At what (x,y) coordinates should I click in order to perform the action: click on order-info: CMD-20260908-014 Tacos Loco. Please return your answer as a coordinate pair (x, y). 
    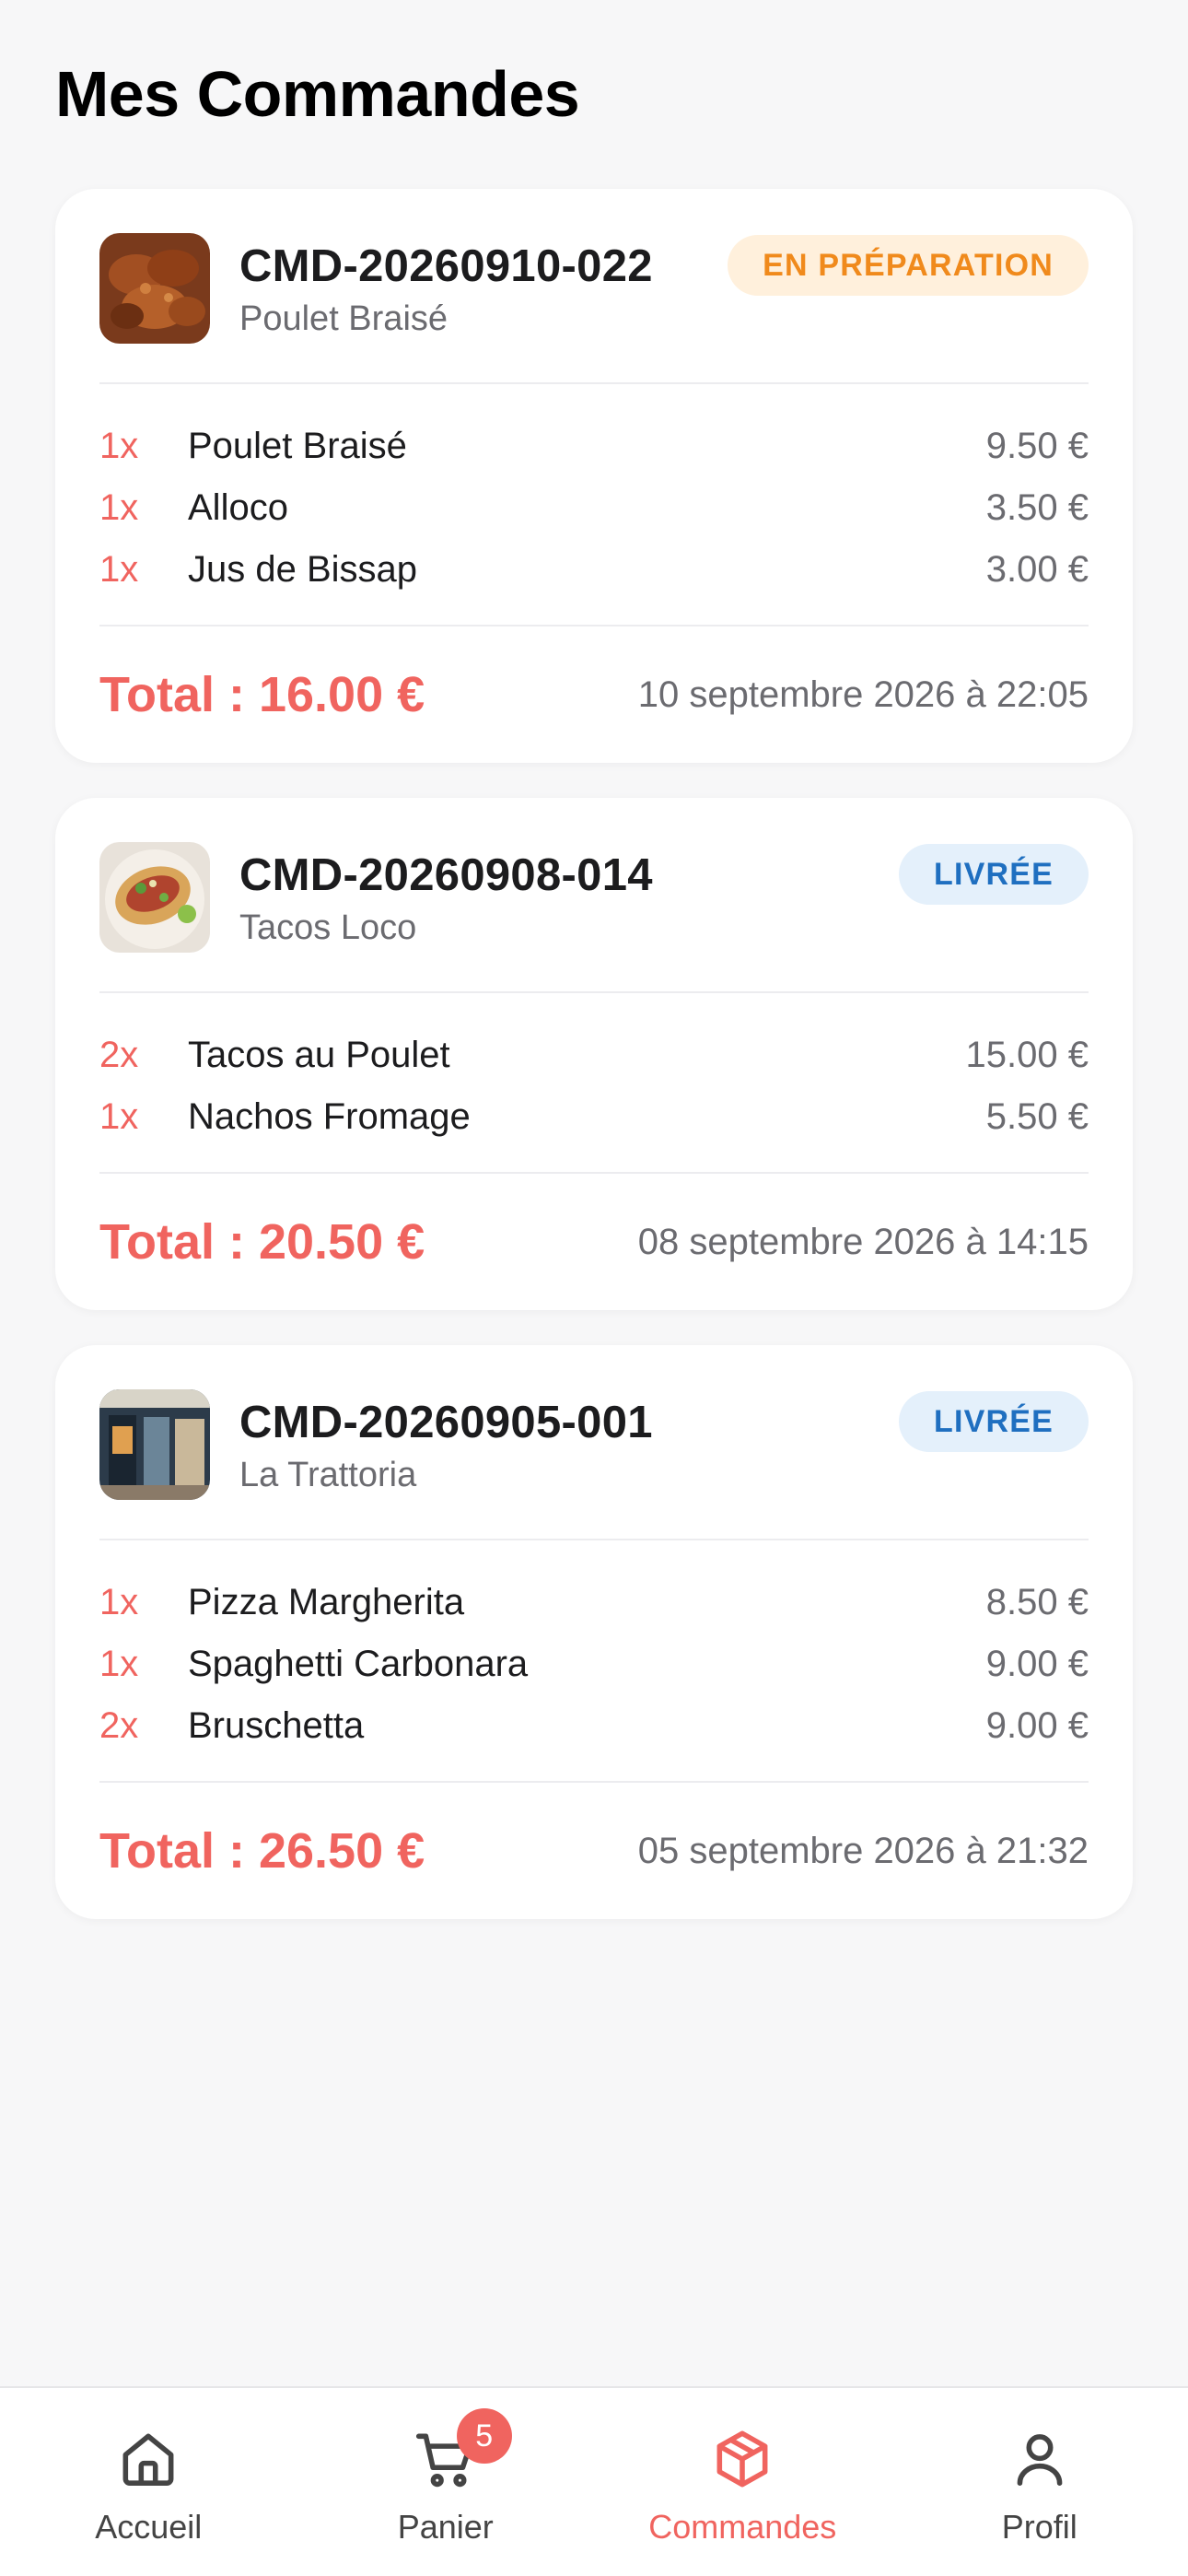
    Looking at the image, I should click on (569, 896).